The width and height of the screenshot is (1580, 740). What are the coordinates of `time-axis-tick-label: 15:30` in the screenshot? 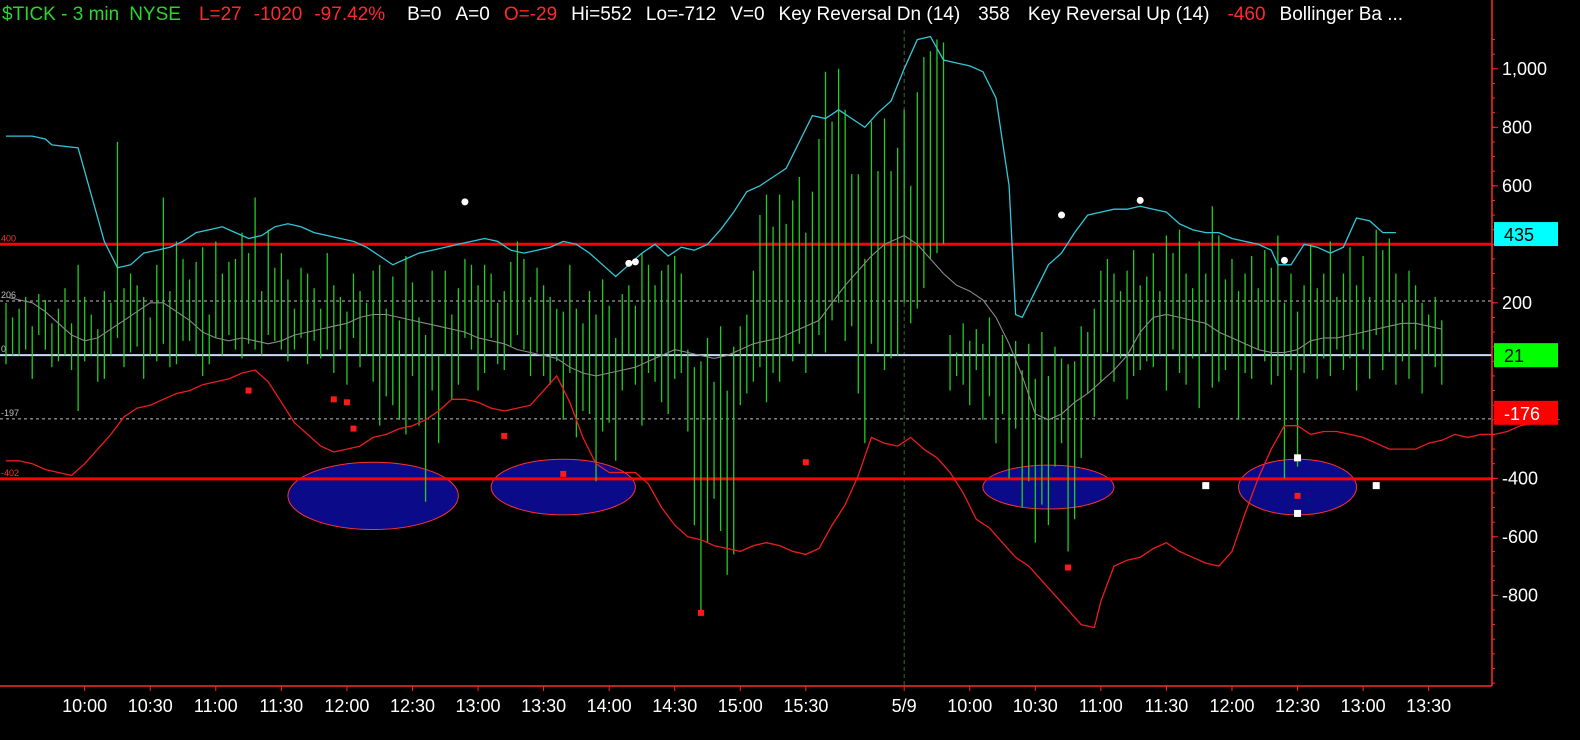 It's located at (805, 706).